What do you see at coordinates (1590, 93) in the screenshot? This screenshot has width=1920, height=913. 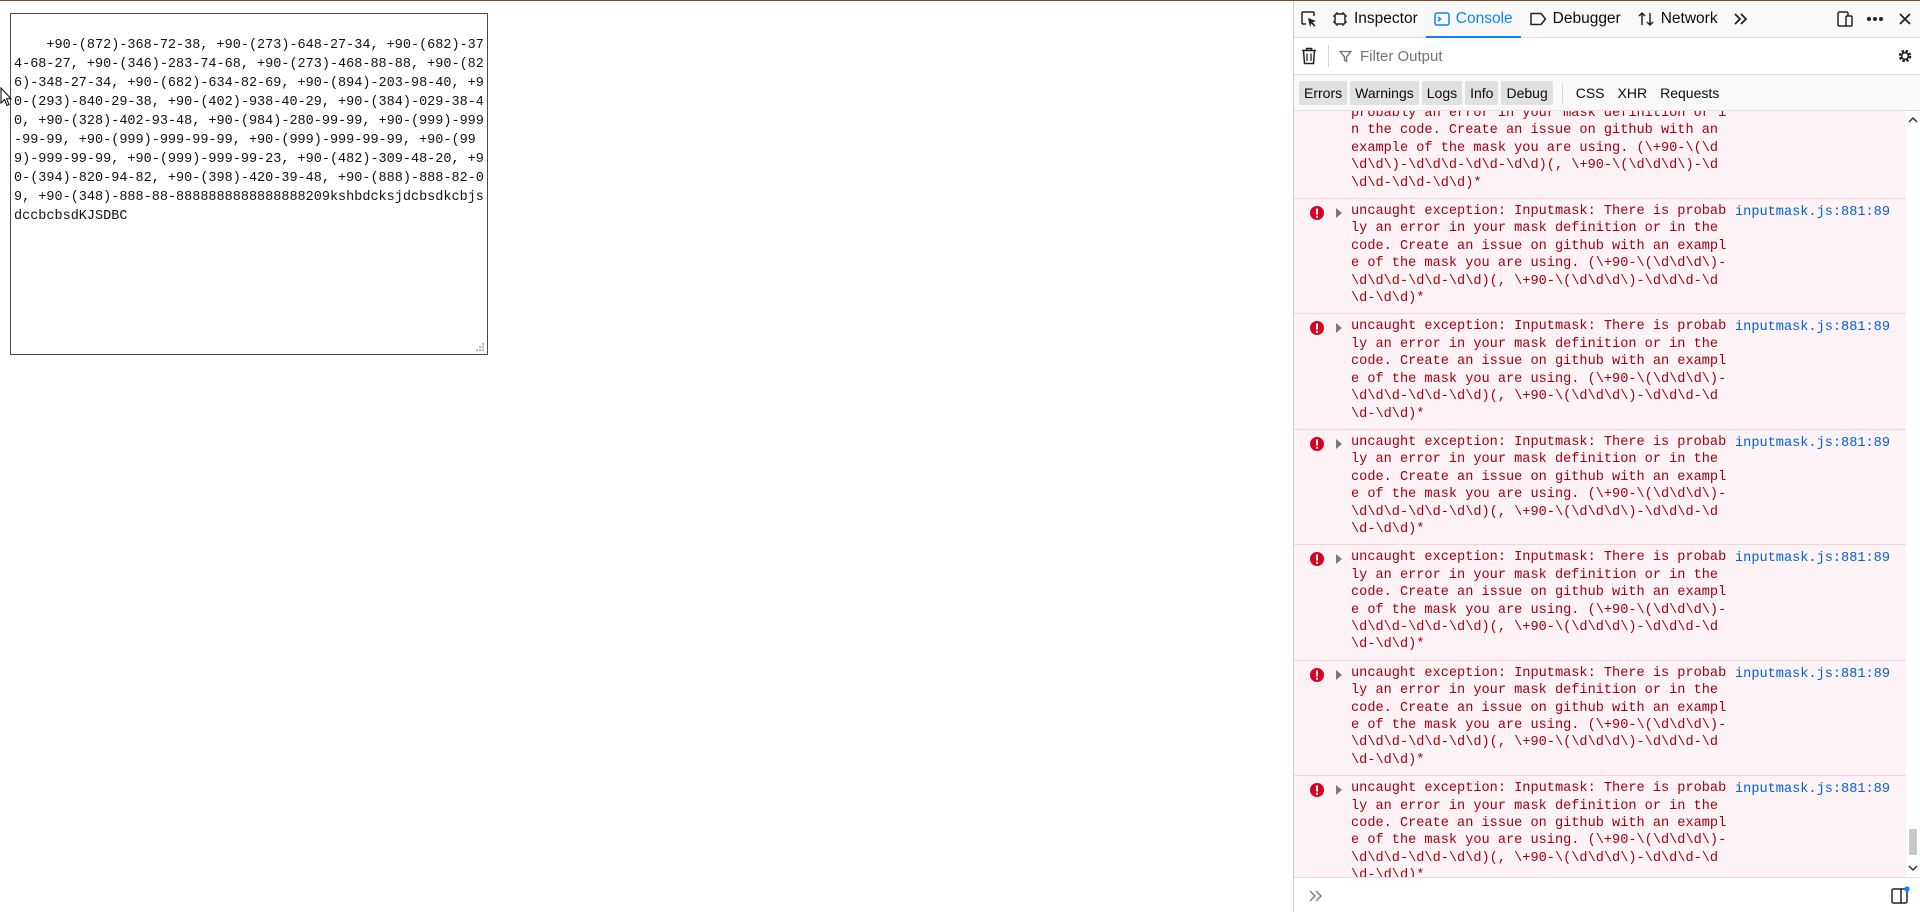 I see `filter-css-button: CSS` at bounding box center [1590, 93].